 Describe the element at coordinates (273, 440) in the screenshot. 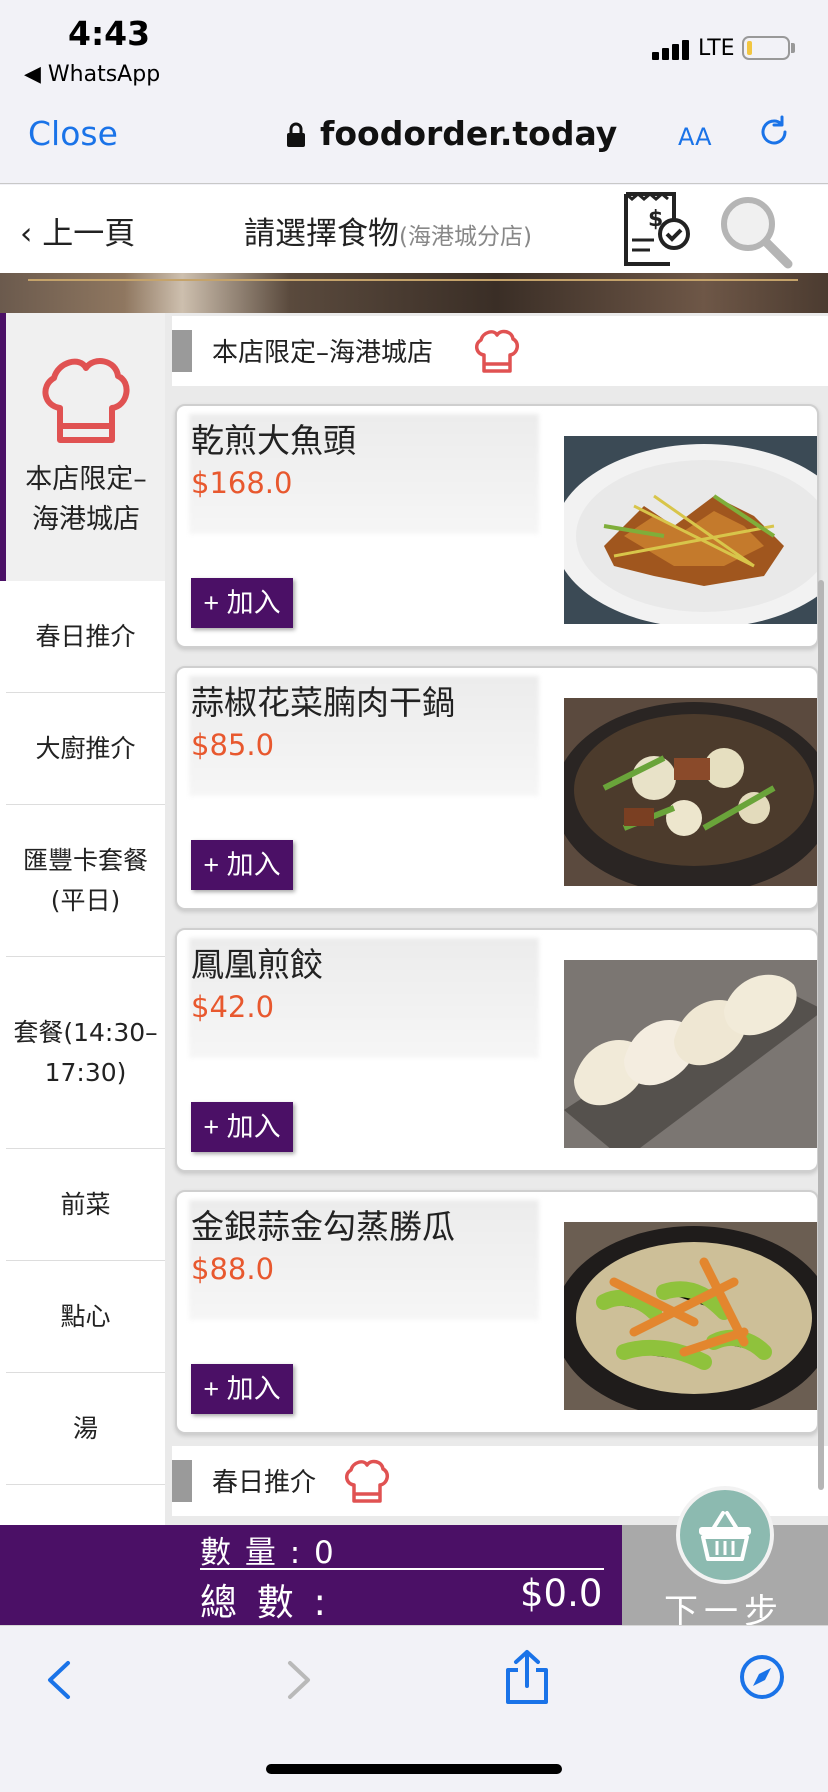

I see `item-name: 乾煎大魚頭` at that location.